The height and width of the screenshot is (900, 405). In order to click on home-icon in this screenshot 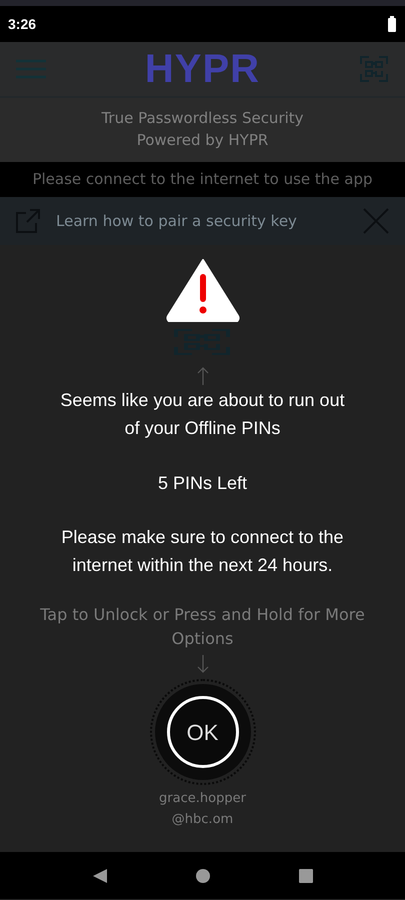, I will do `click(202, 876)`.